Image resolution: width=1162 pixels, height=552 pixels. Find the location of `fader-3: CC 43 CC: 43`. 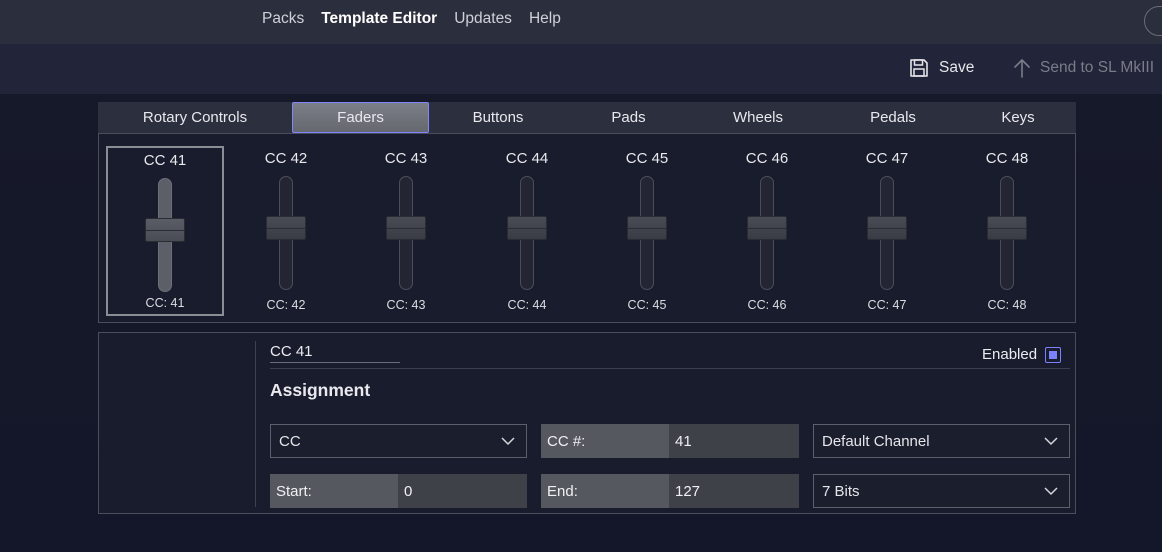

fader-3: CC 43 CC: 43 is located at coordinates (406, 231).